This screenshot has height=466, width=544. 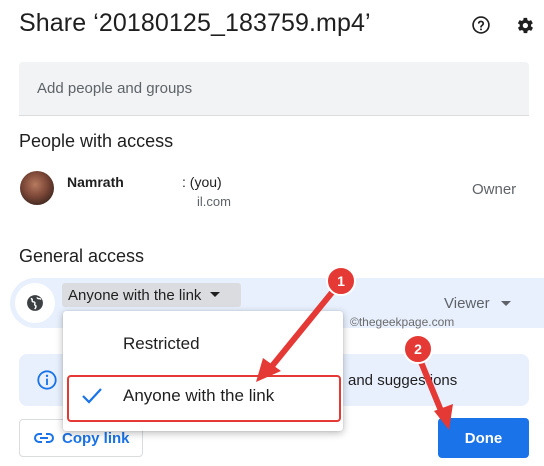 What do you see at coordinates (418, 349) in the screenshot?
I see `annotation-badge-2: 2` at bounding box center [418, 349].